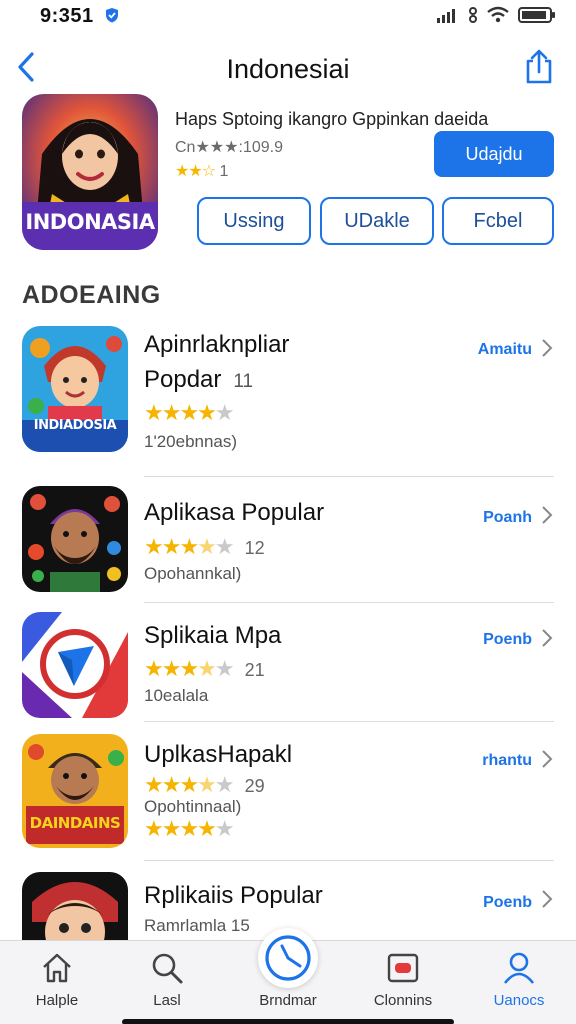 This screenshot has width=576, height=1024. What do you see at coordinates (233, 895) in the screenshot?
I see `app-name: Rplikaiis Popular` at bounding box center [233, 895].